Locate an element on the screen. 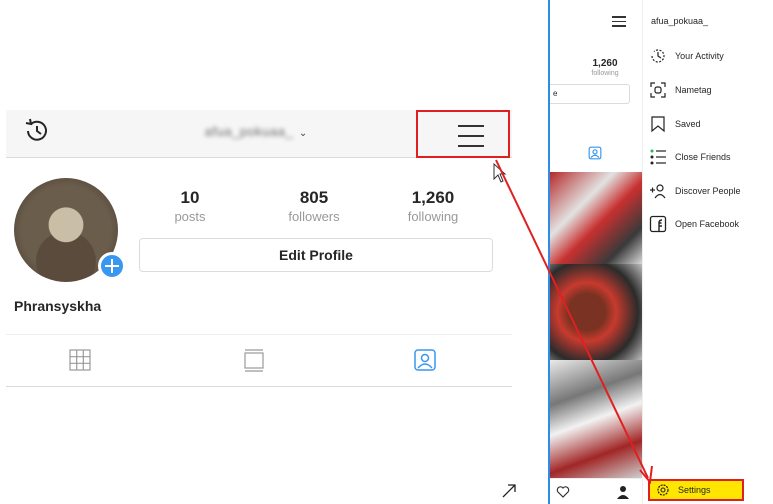  menu-item-label: Close Friends is located at coordinates (703, 157).